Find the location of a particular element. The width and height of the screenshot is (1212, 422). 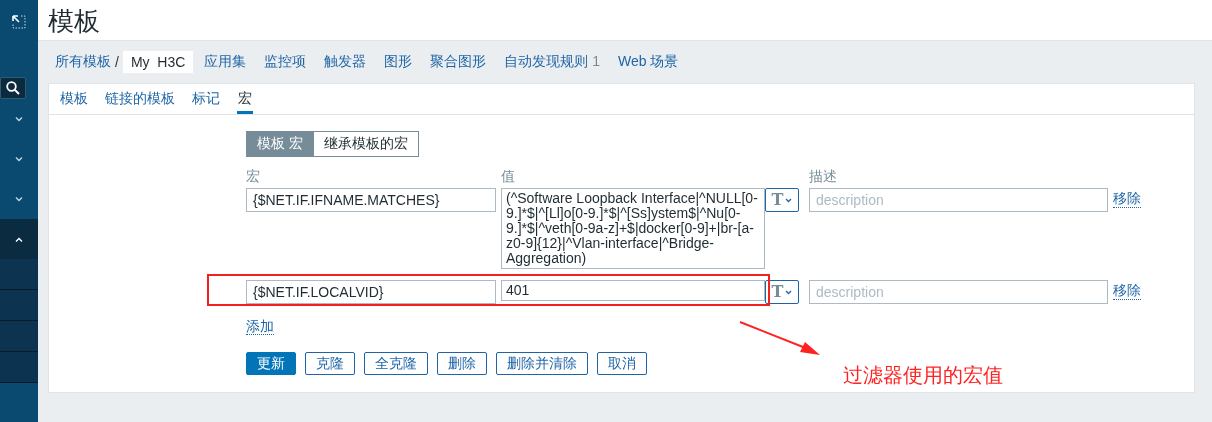

sidebar-section is located at coordinates (19, 239).